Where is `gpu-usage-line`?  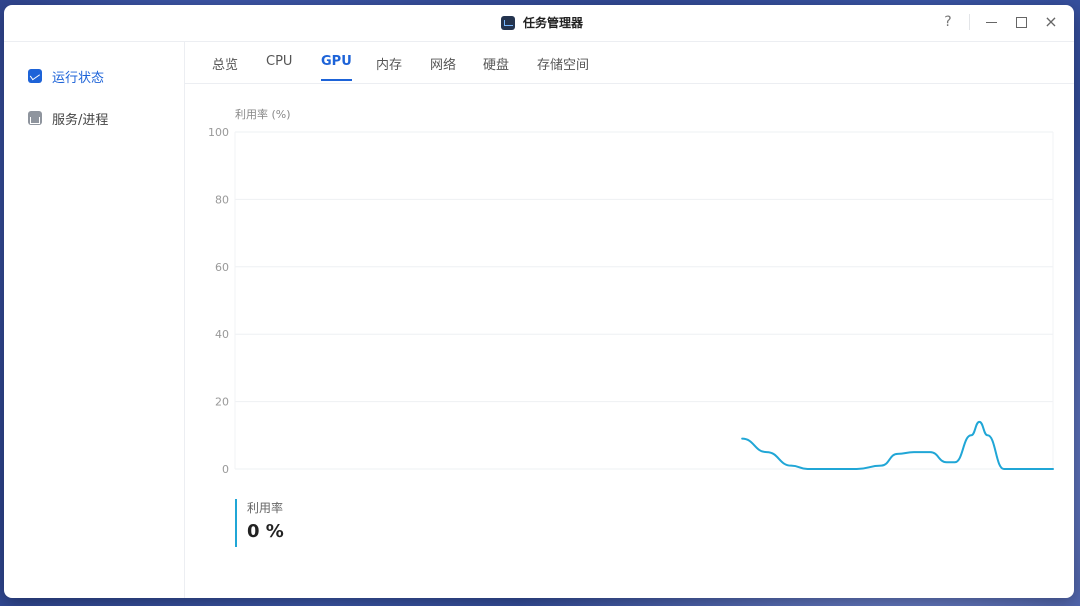 gpu-usage-line is located at coordinates (897, 445).